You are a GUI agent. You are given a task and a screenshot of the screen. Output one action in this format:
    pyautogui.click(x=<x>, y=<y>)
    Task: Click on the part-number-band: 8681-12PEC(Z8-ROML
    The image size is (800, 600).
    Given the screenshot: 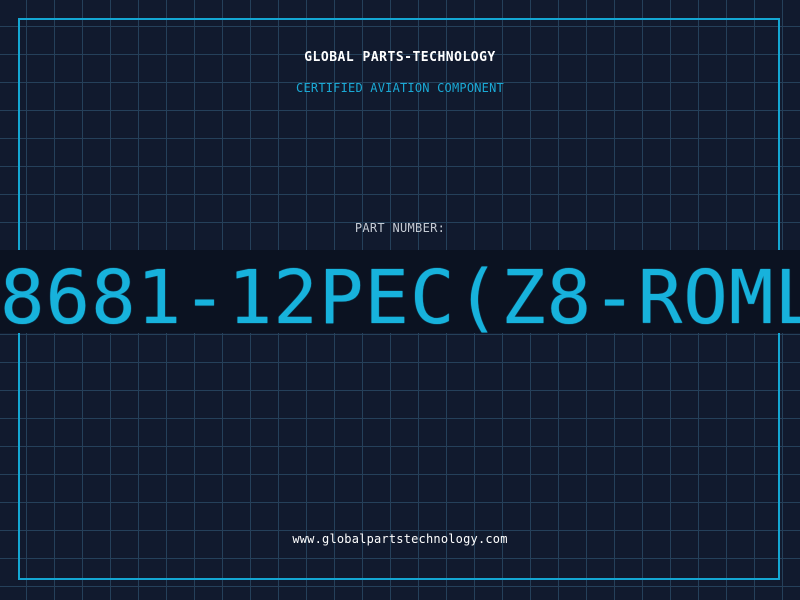 What is the action you would take?
    pyautogui.click(x=400, y=291)
    